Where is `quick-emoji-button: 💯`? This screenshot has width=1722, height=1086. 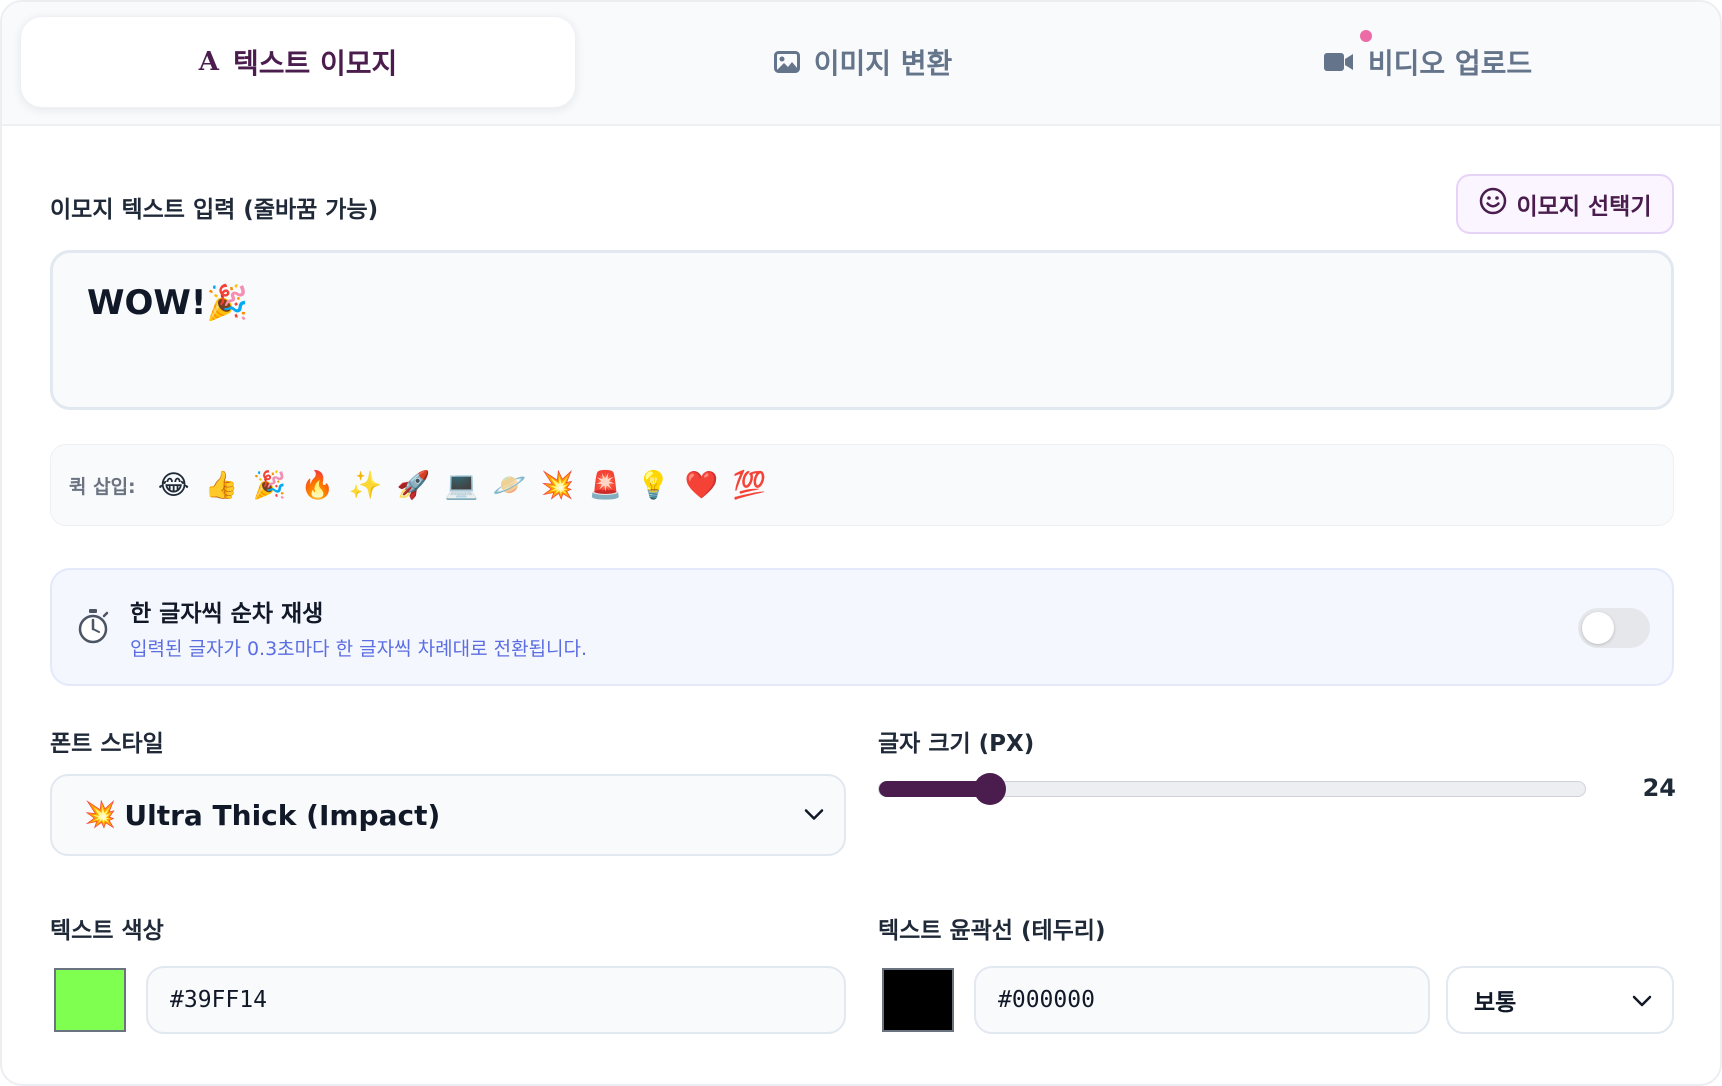 quick-emoji-button: 💯 is located at coordinates (750, 485).